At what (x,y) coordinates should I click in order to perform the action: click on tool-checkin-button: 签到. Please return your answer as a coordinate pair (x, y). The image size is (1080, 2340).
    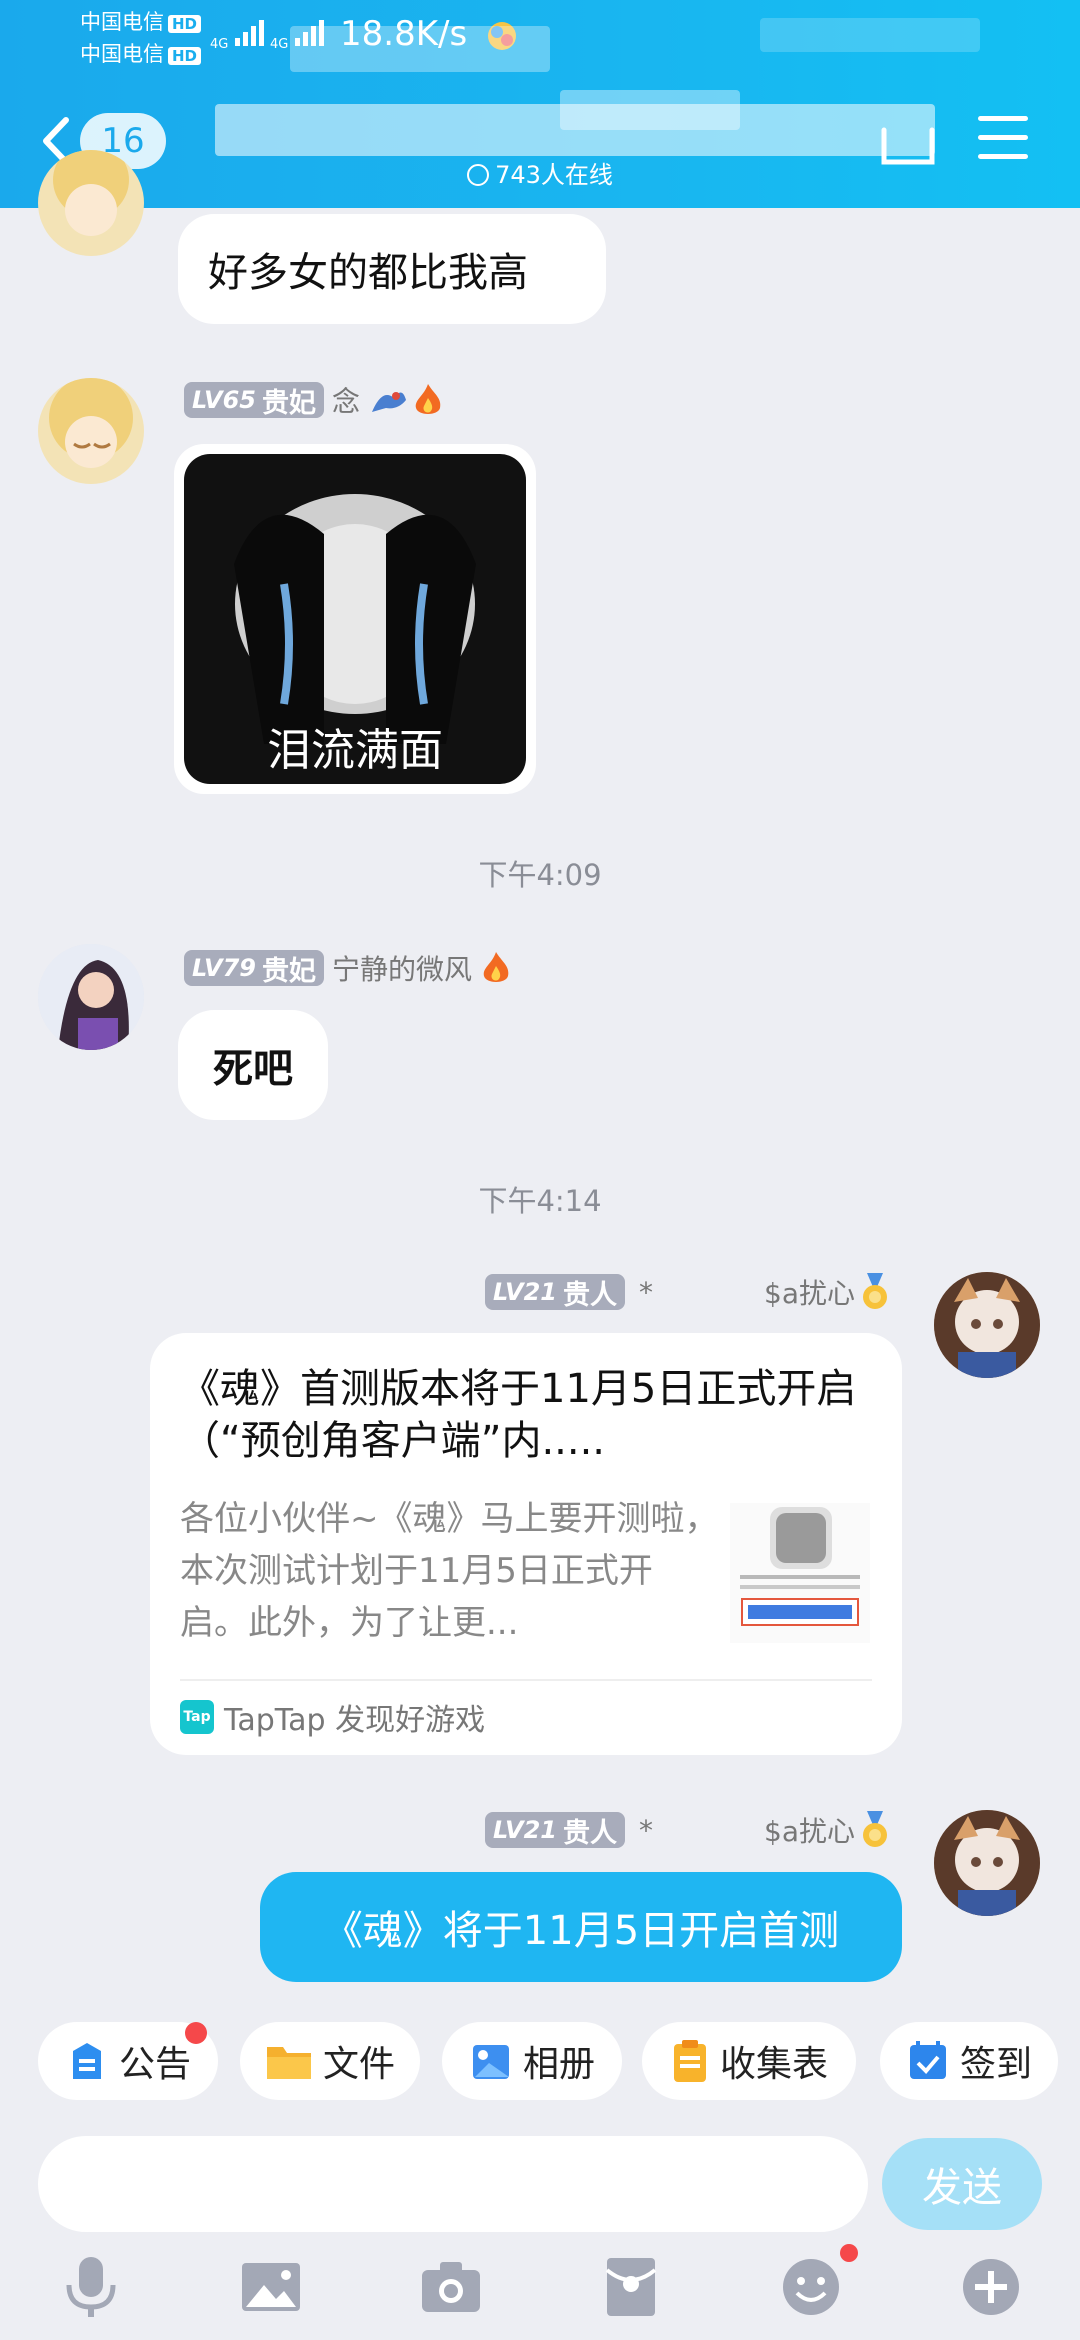
    Looking at the image, I should click on (969, 2061).